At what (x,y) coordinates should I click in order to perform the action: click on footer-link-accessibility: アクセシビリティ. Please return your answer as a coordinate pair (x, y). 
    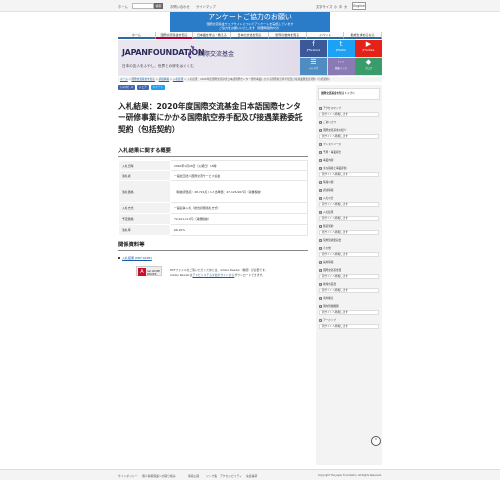
    Looking at the image, I should click on (231, 476).